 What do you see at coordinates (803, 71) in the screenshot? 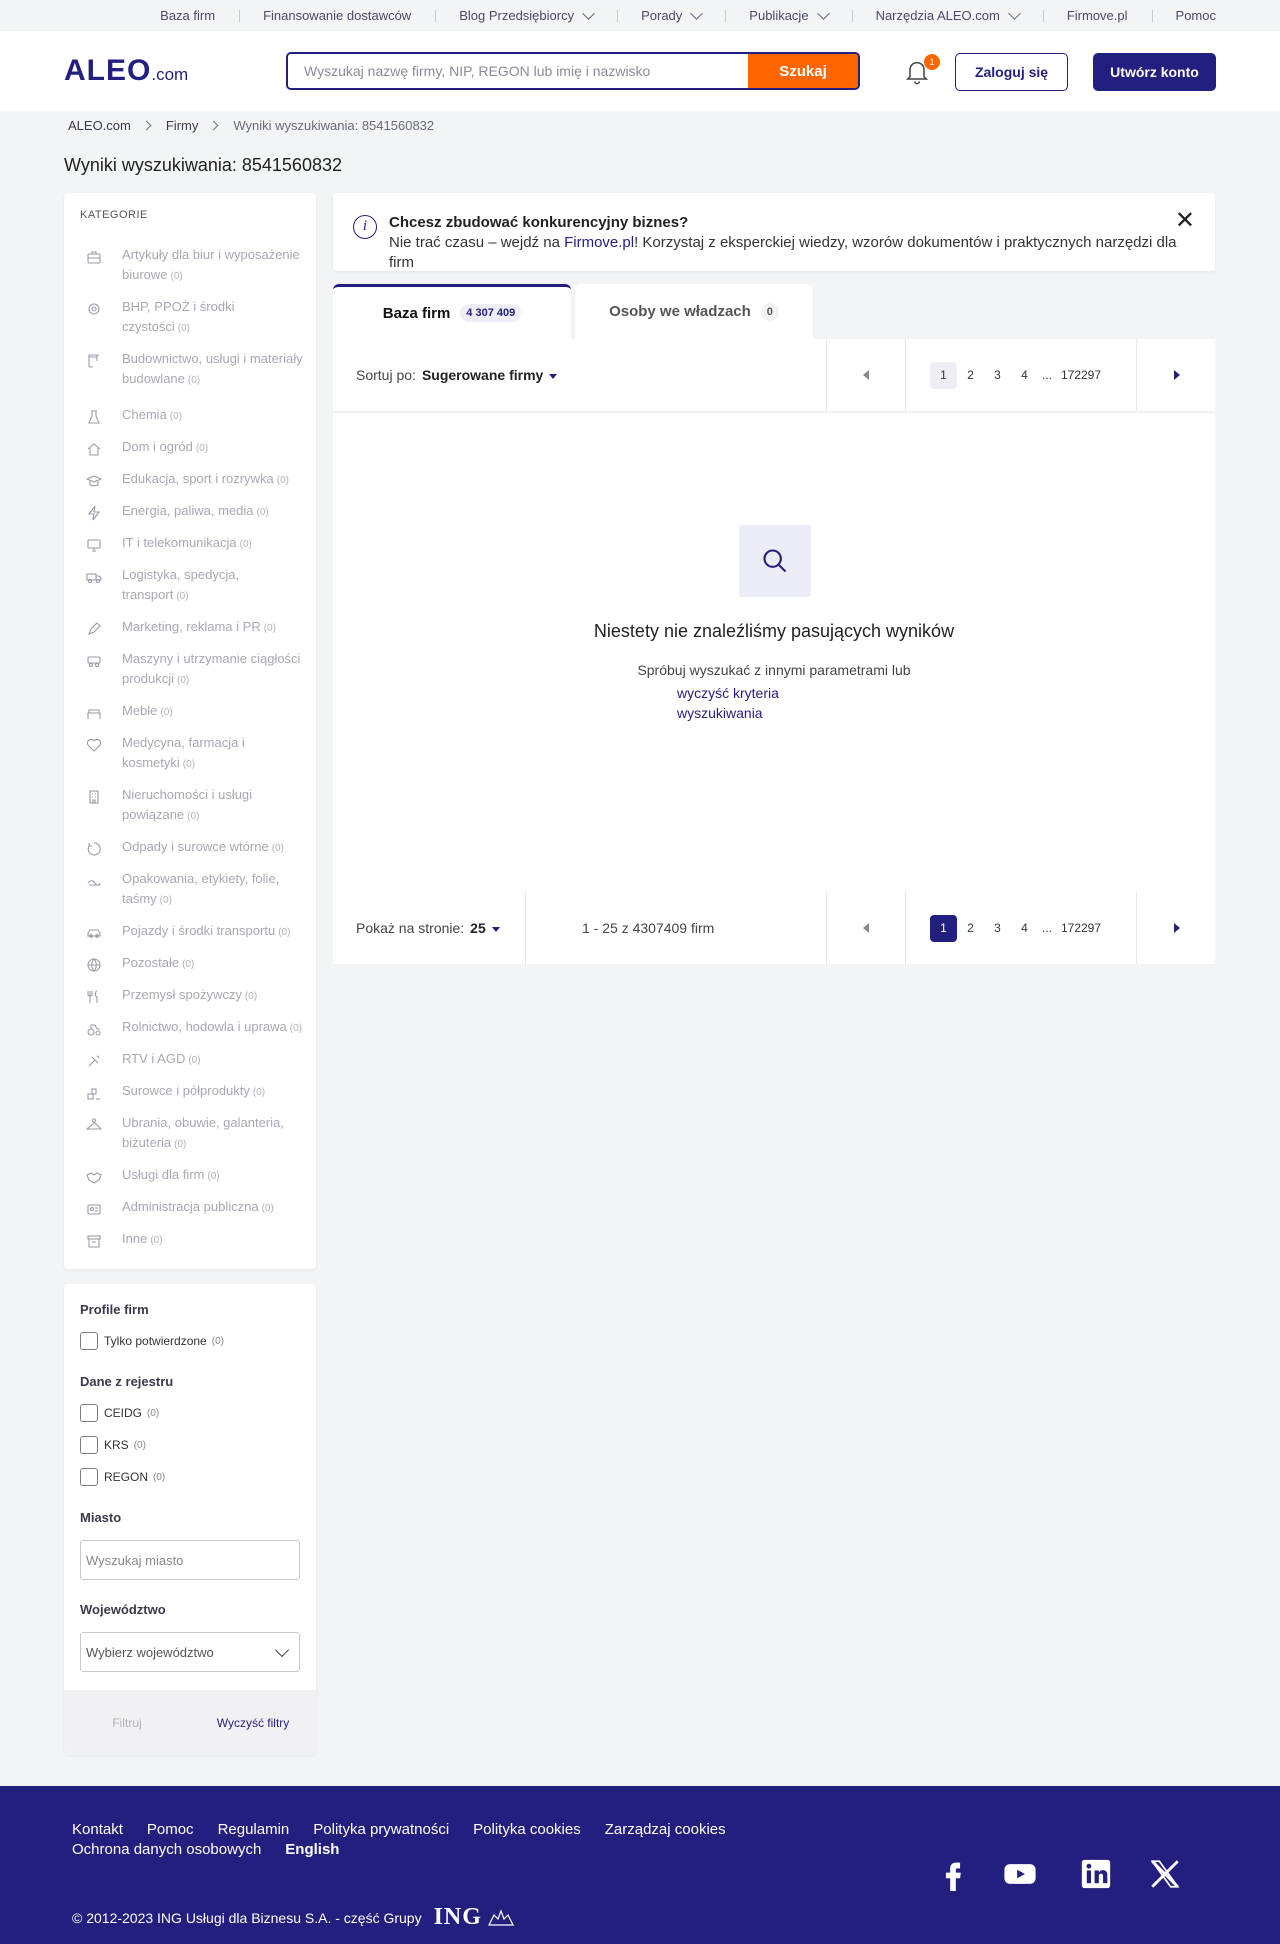
I see `search-button: Szukaj` at bounding box center [803, 71].